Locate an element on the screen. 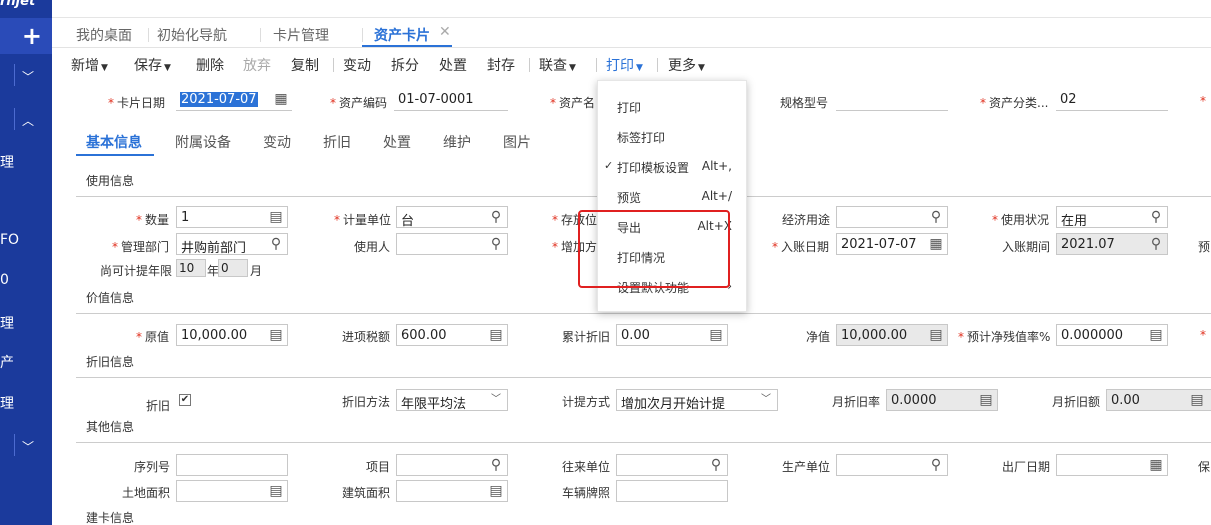 The image size is (1211, 525). remain-years-field: 10 is located at coordinates (191, 268).